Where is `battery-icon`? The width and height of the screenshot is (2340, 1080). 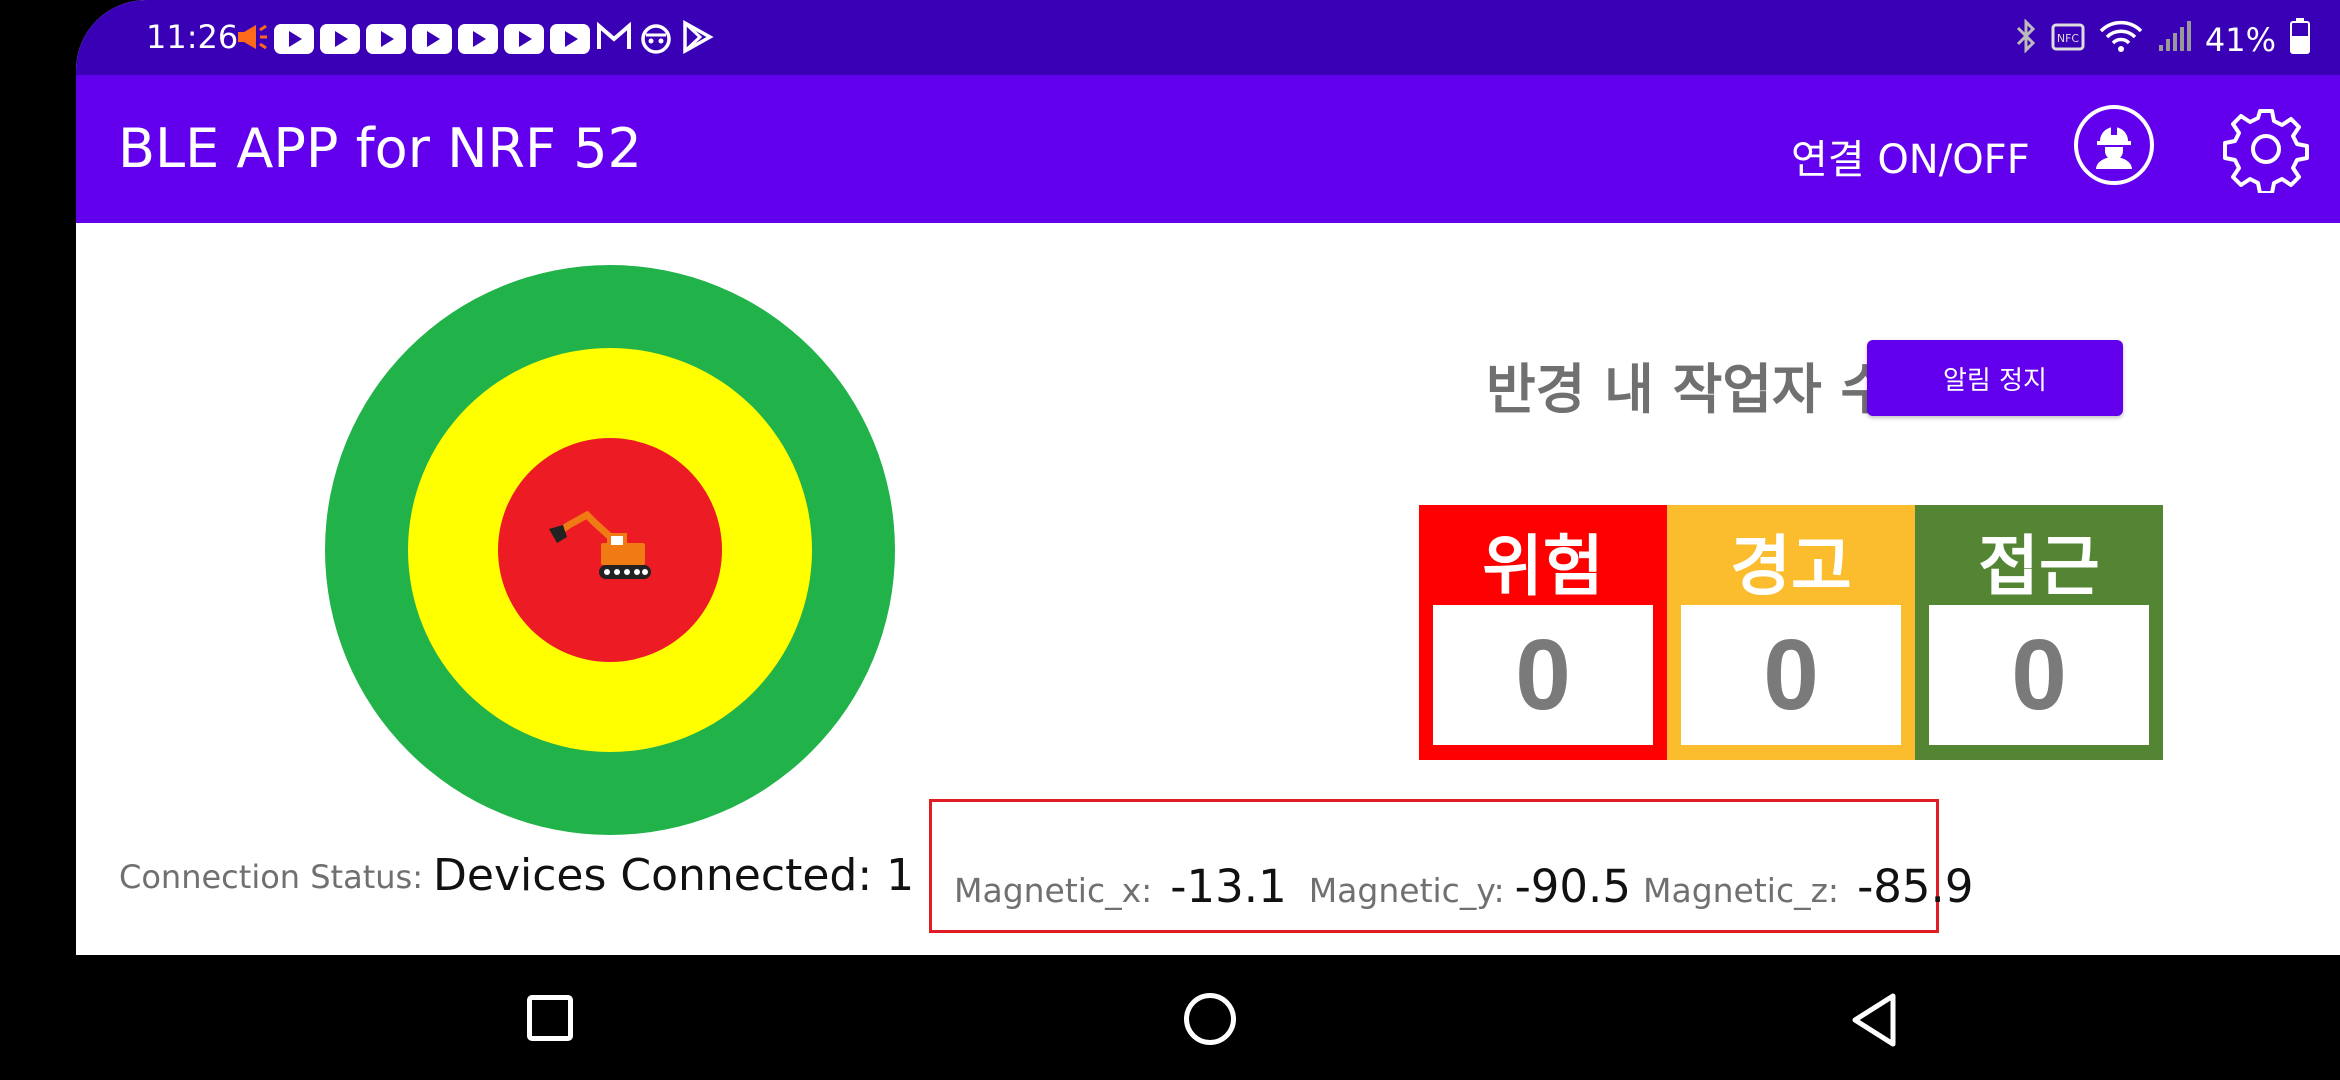
battery-icon is located at coordinates (2300, 40).